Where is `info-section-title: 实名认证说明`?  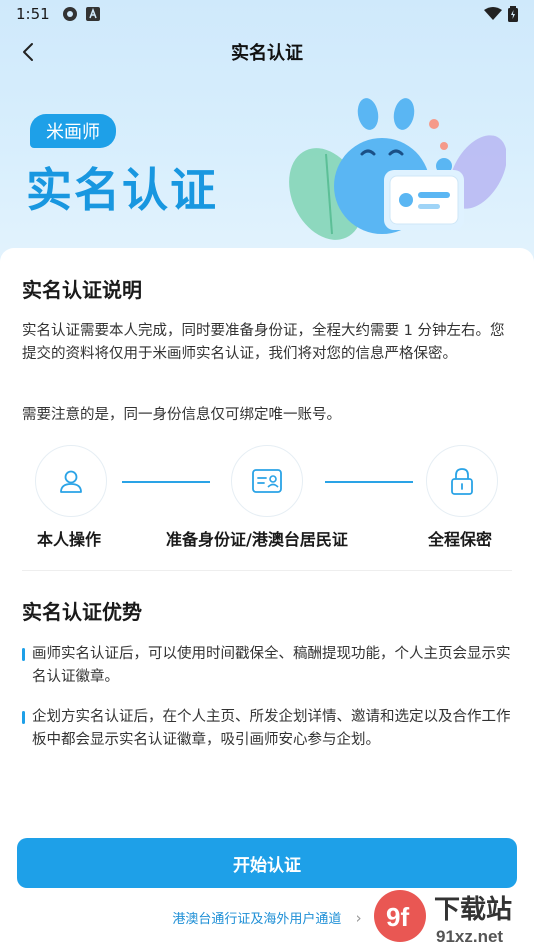 info-section-title: 实名认证说明 is located at coordinates (82, 290).